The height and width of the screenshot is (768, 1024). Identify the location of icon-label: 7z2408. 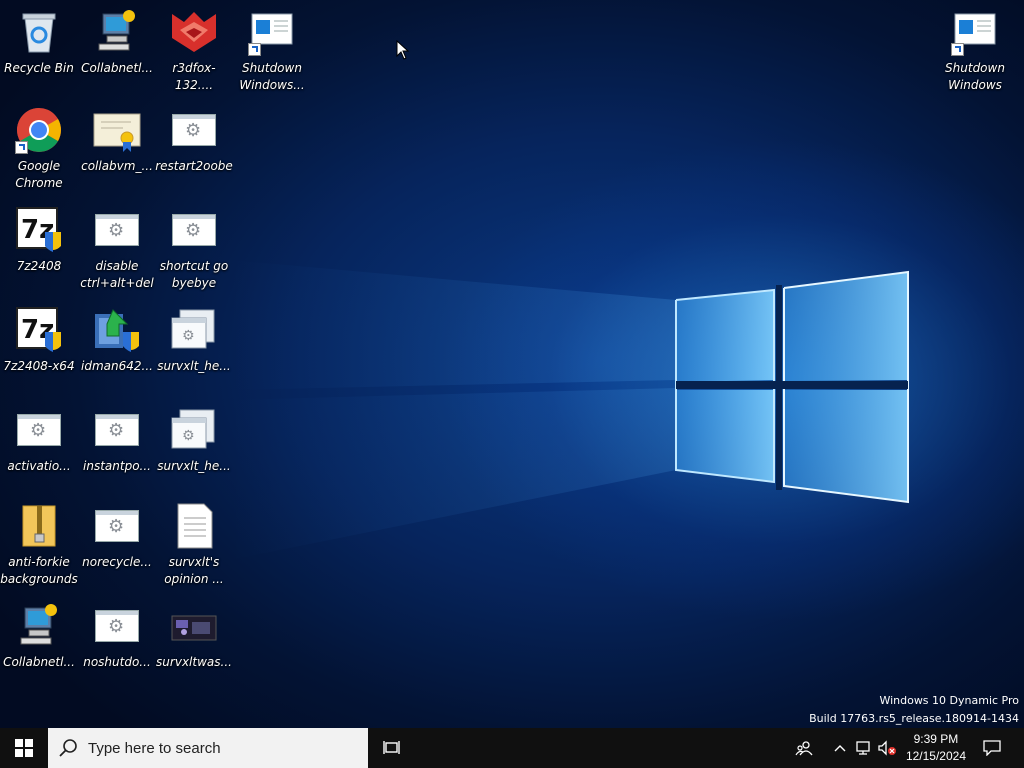
(39, 266).